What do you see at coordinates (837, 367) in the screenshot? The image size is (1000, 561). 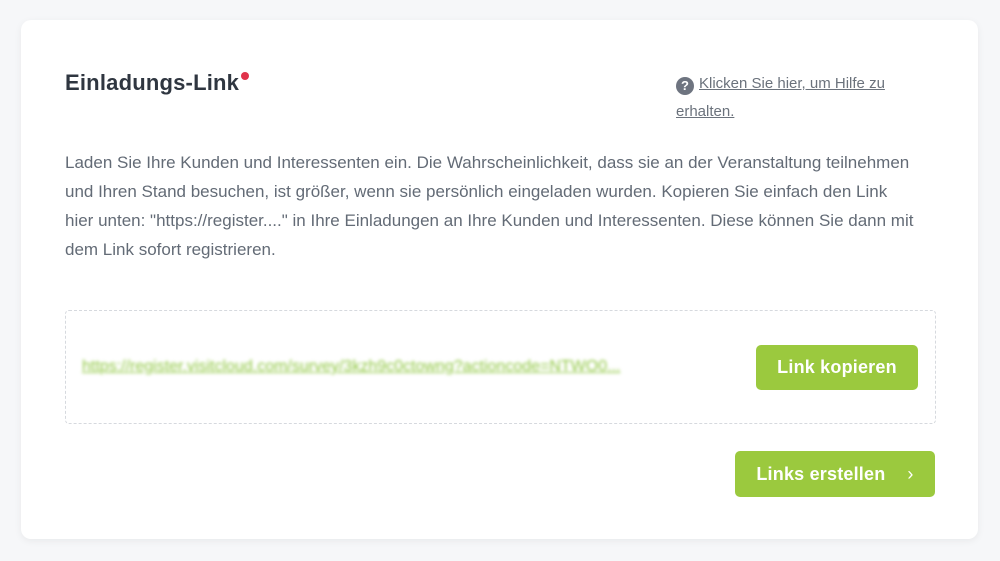 I see `copy-link-button: Link kopieren` at bounding box center [837, 367].